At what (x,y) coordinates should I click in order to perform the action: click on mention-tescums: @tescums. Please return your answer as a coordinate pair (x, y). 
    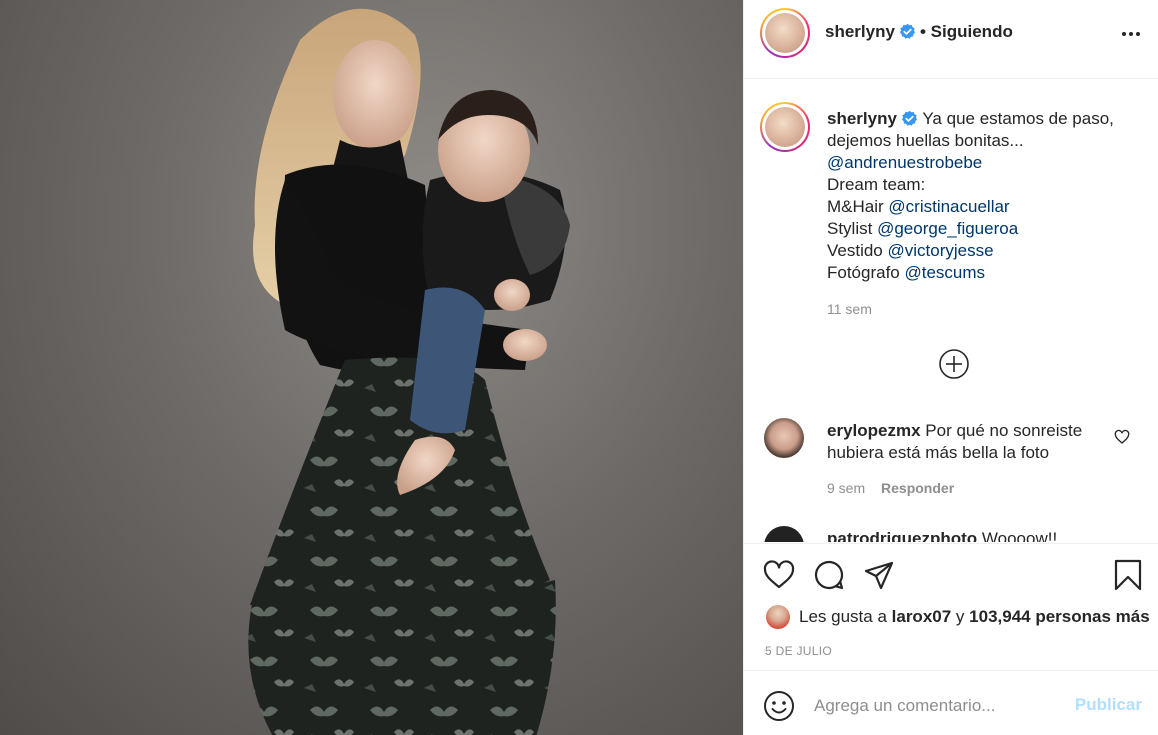
    Looking at the image, I should click on (945, 272).